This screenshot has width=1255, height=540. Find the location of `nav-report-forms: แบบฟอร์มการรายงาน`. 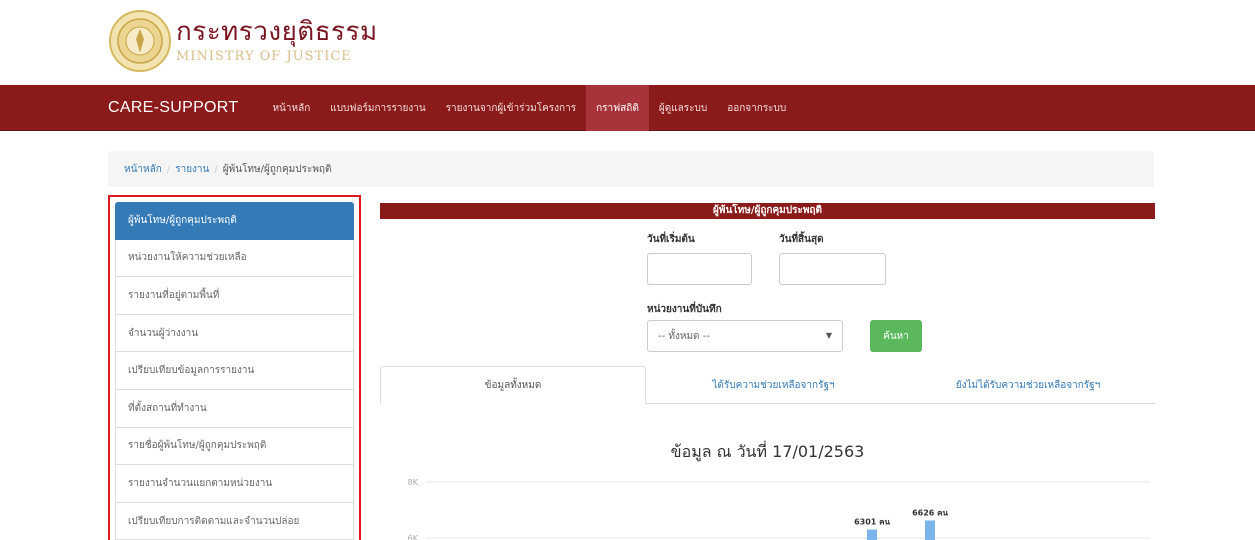

nav-report-forms: แบบฟอร์มการรายงาน is located at coordinates (377, 108).